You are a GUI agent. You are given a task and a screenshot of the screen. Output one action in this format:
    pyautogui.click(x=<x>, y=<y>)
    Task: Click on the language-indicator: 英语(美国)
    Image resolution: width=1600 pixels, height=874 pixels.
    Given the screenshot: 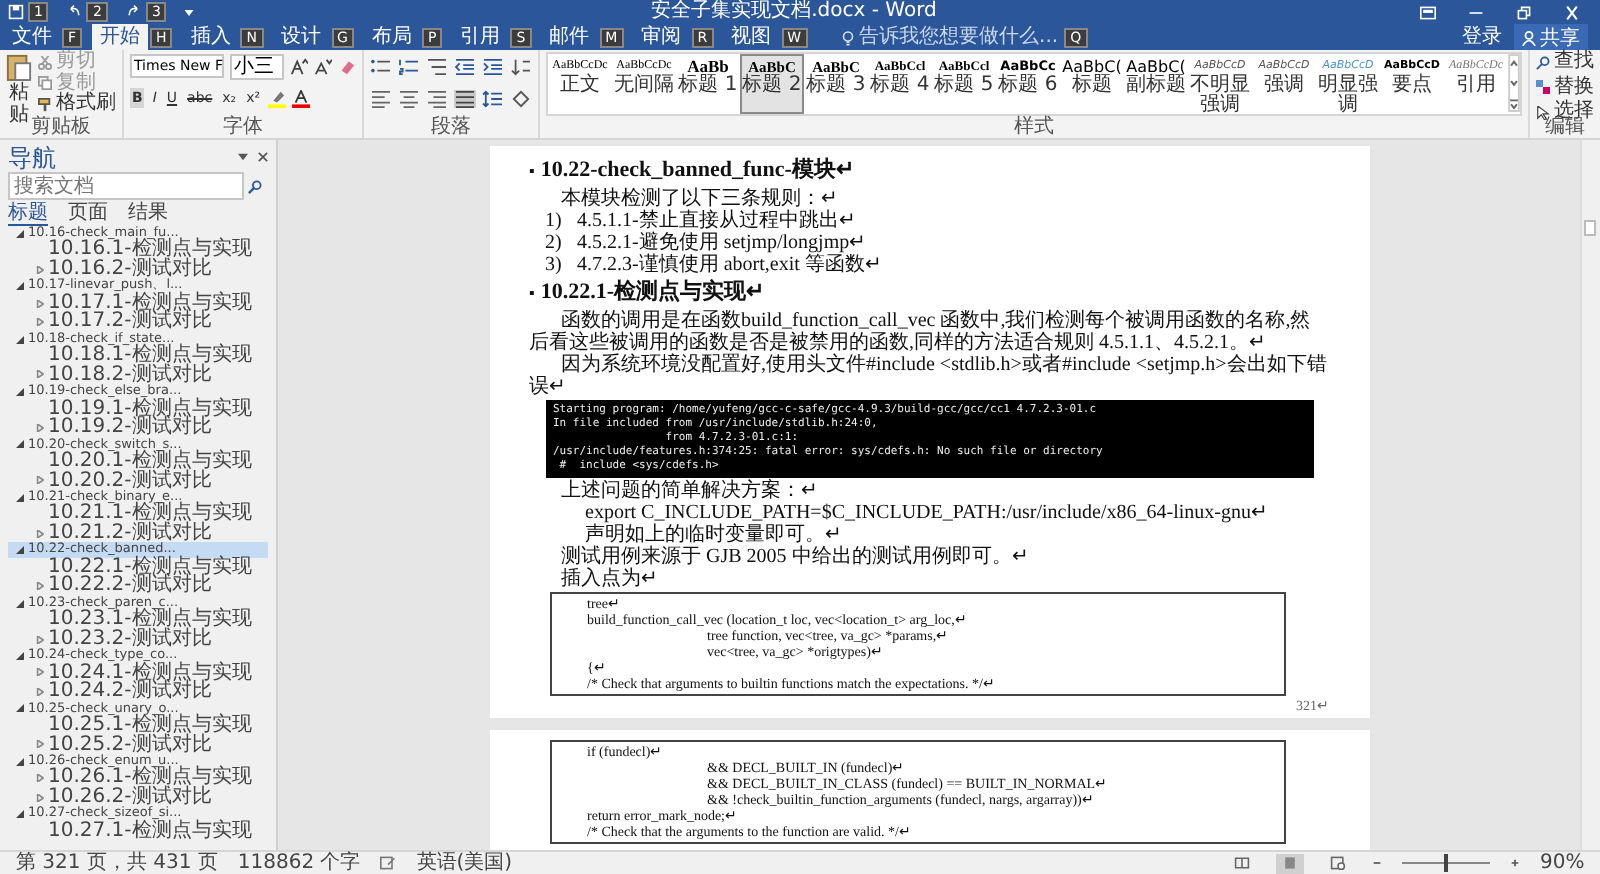 What is the action you would take?
    pyautogui.click(x=464, y=863)
    